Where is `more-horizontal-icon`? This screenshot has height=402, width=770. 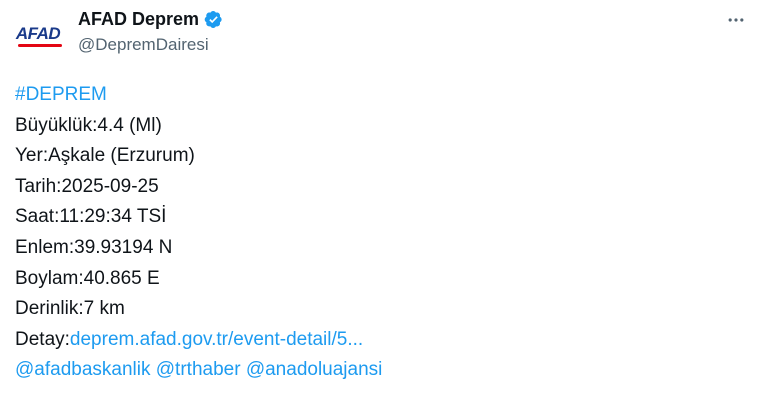 more-horizontal-icon is located at coordinates (736, 20).